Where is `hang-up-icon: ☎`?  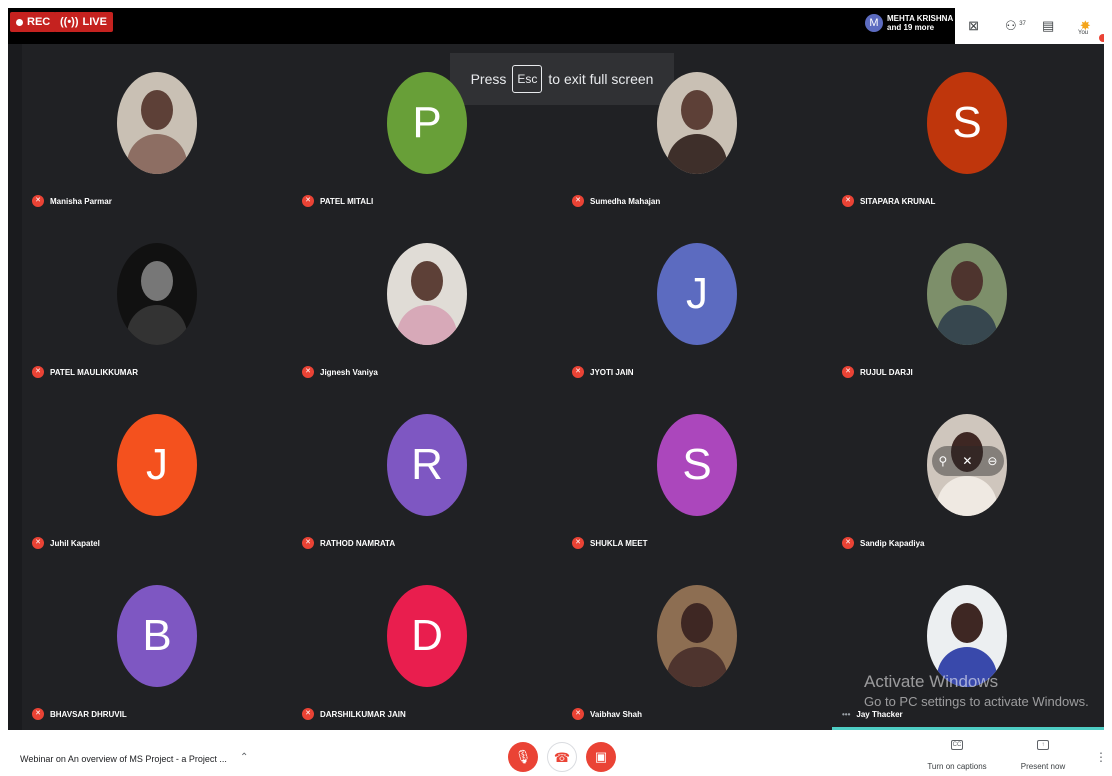
hang-up-icon: ☎ is located at coordinates (562, 757).